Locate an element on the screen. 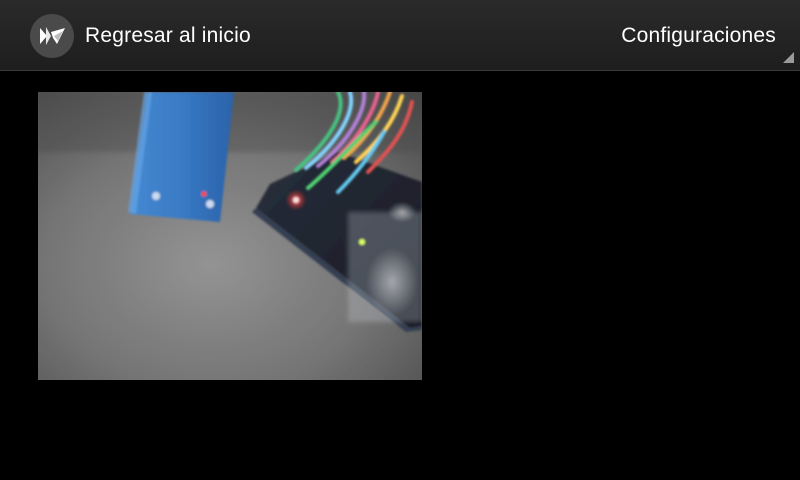  settings-button: Configuraciones is located at coordinates (698, 36).